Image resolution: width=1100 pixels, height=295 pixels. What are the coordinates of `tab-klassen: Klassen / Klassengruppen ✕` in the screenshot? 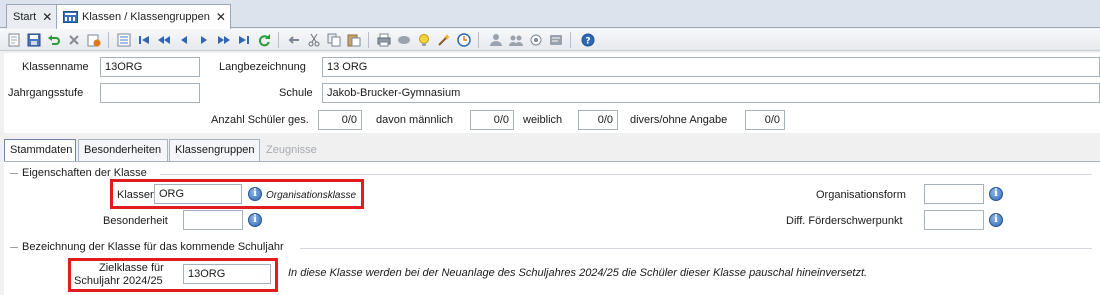 It's located at (143, 16).